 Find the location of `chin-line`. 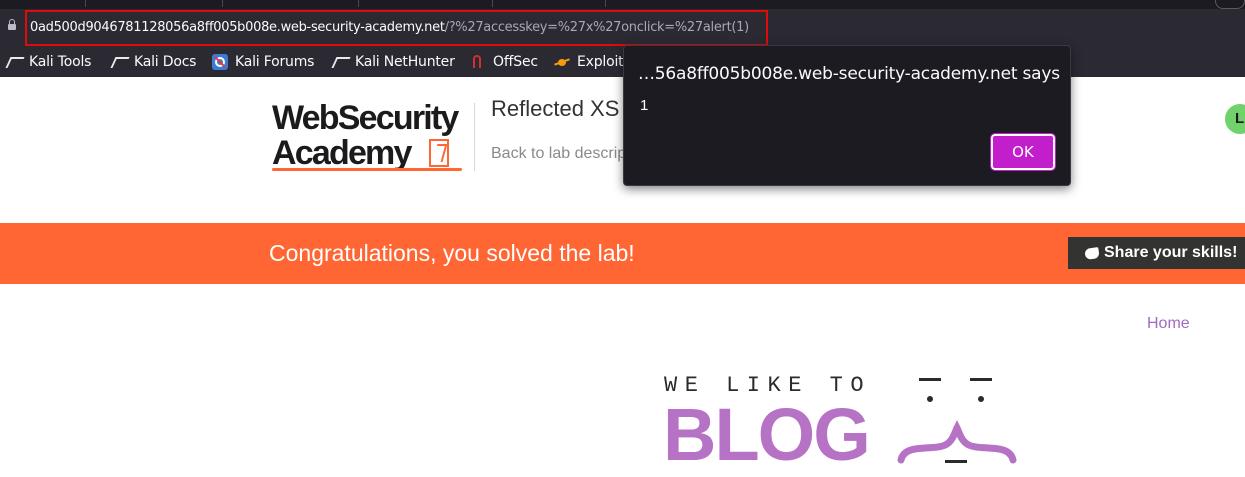

chin-line is located at coordinates (956, 461).